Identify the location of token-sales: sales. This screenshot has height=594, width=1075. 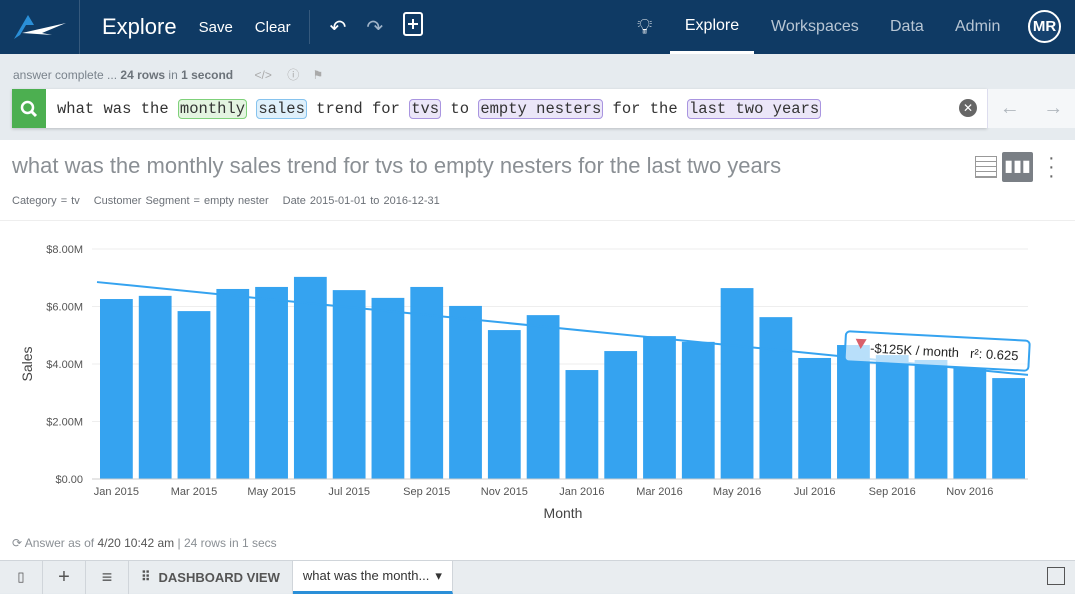
(281, 108).